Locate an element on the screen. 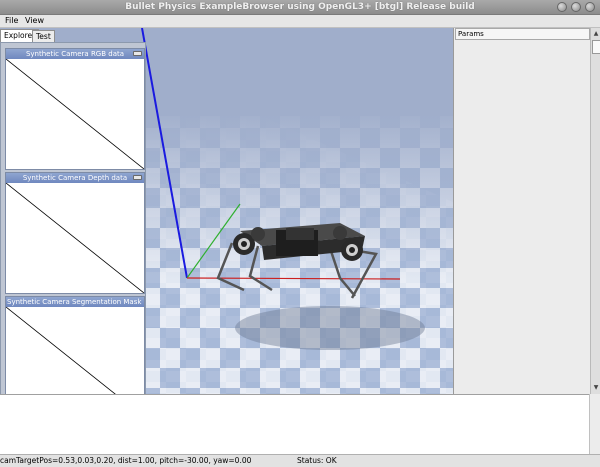  tab-test: Test is located at coordinates (43, 36).